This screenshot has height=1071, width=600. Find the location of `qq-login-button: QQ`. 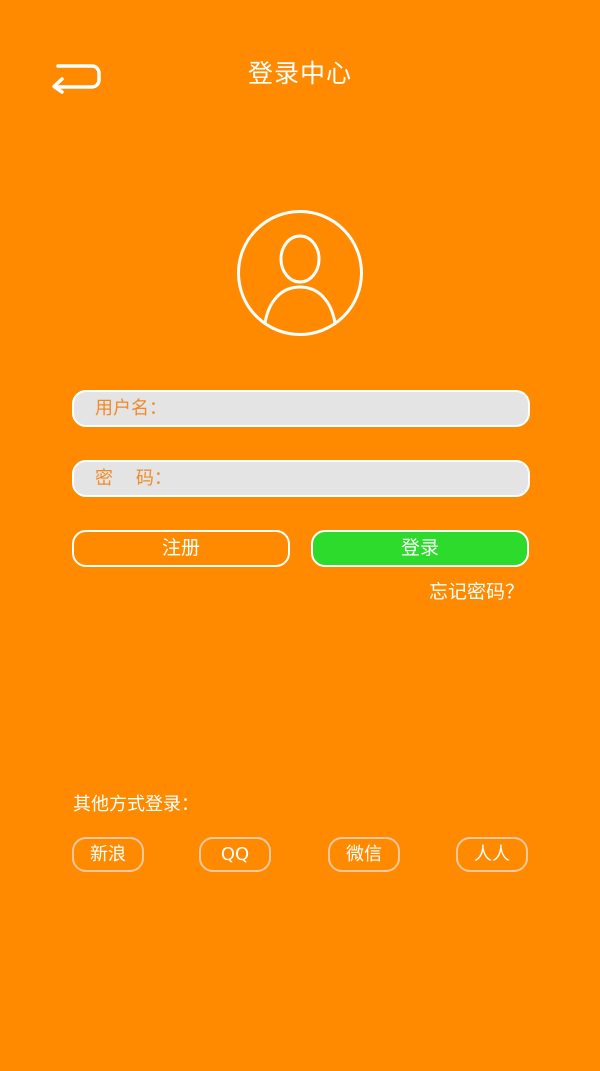

qq-login-button: QQ is located at coordinates (235, 854).